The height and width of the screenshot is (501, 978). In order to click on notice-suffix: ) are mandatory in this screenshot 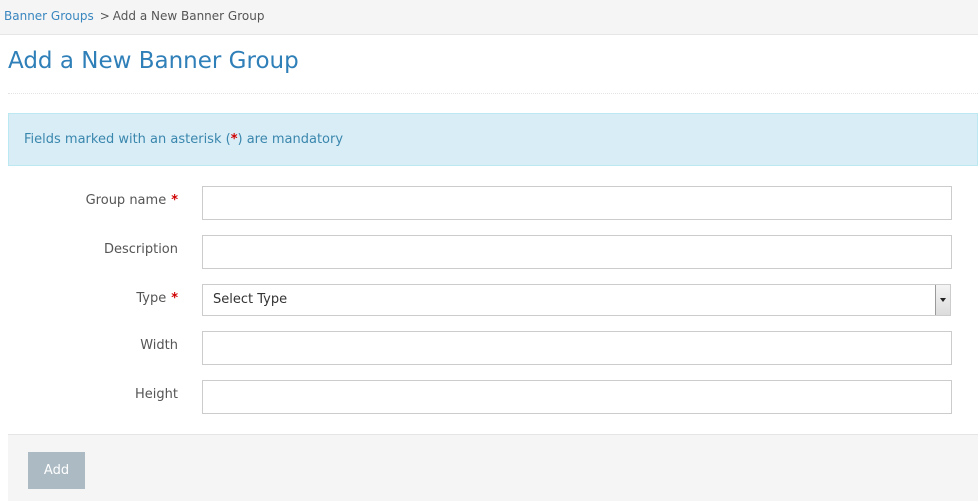, I will do `click(290, 139)`.